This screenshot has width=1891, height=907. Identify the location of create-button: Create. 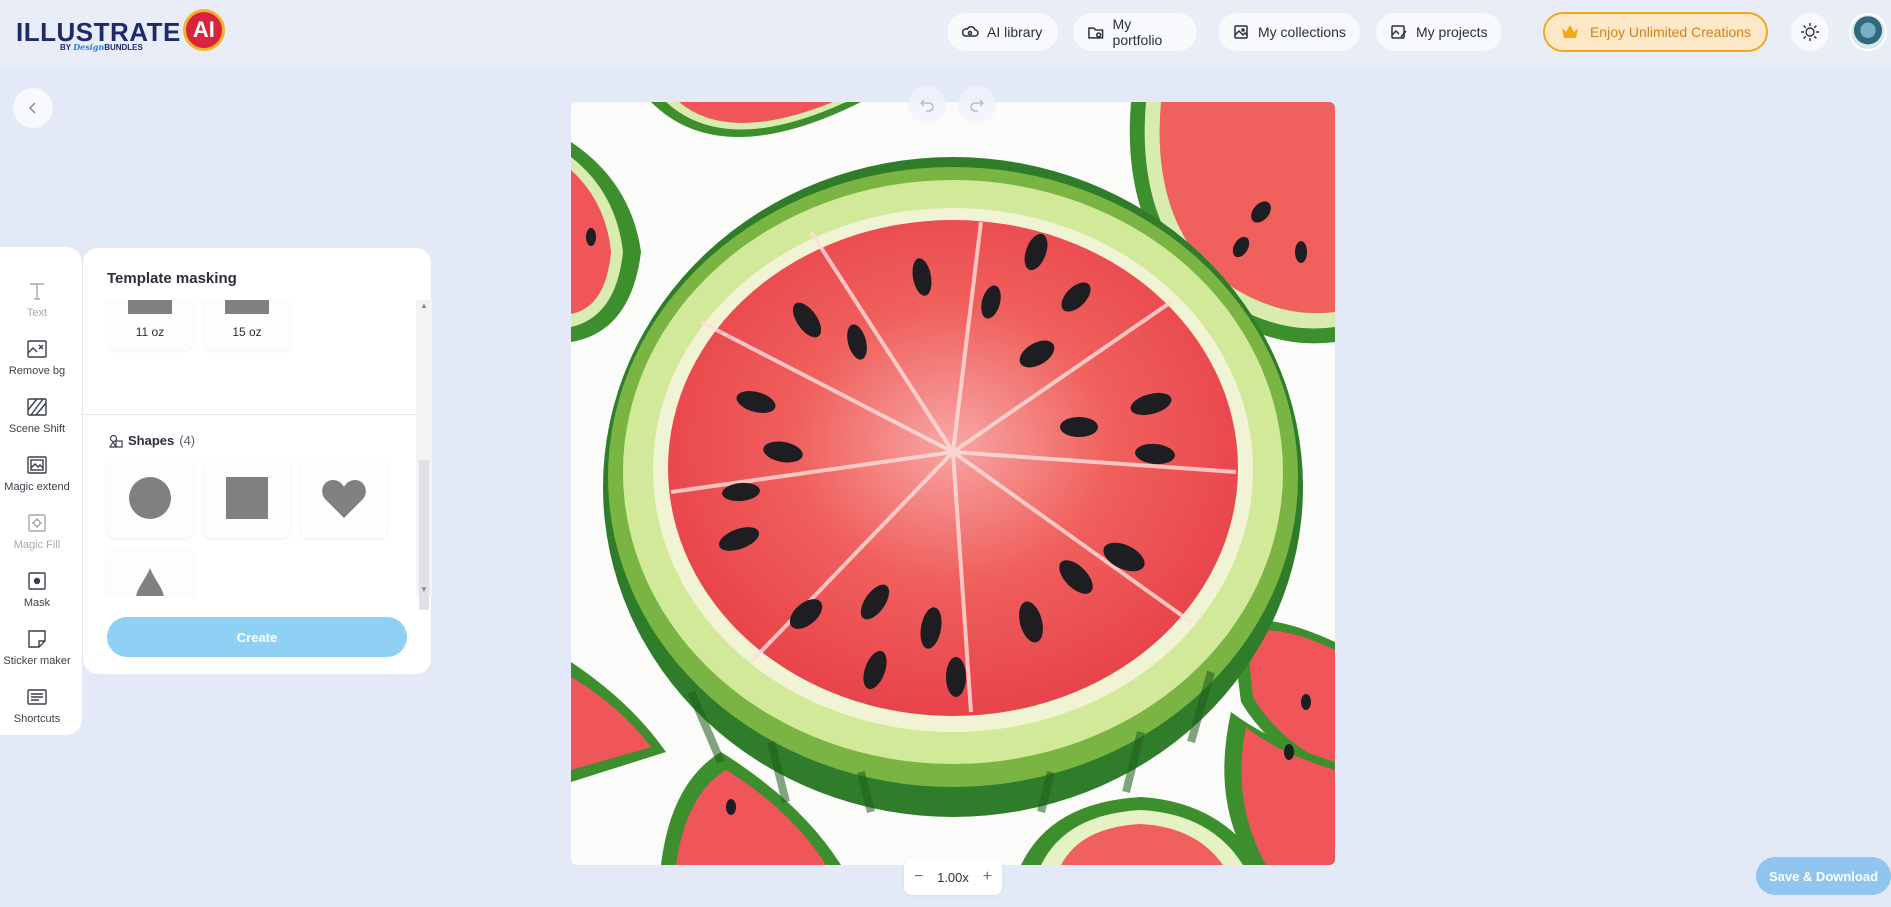
(257, 637).